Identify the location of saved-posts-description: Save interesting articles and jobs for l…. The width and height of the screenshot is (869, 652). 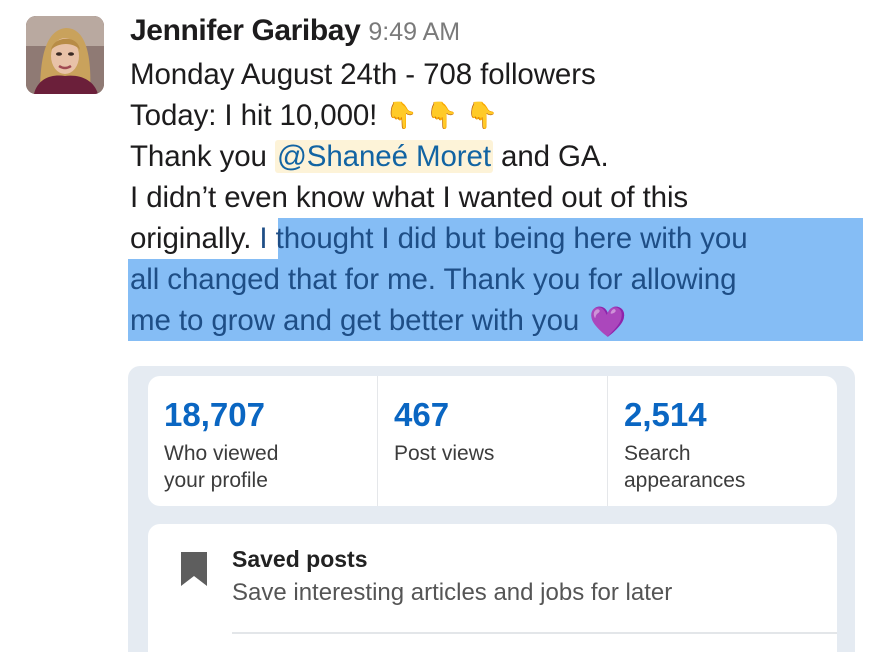
(452, 592).